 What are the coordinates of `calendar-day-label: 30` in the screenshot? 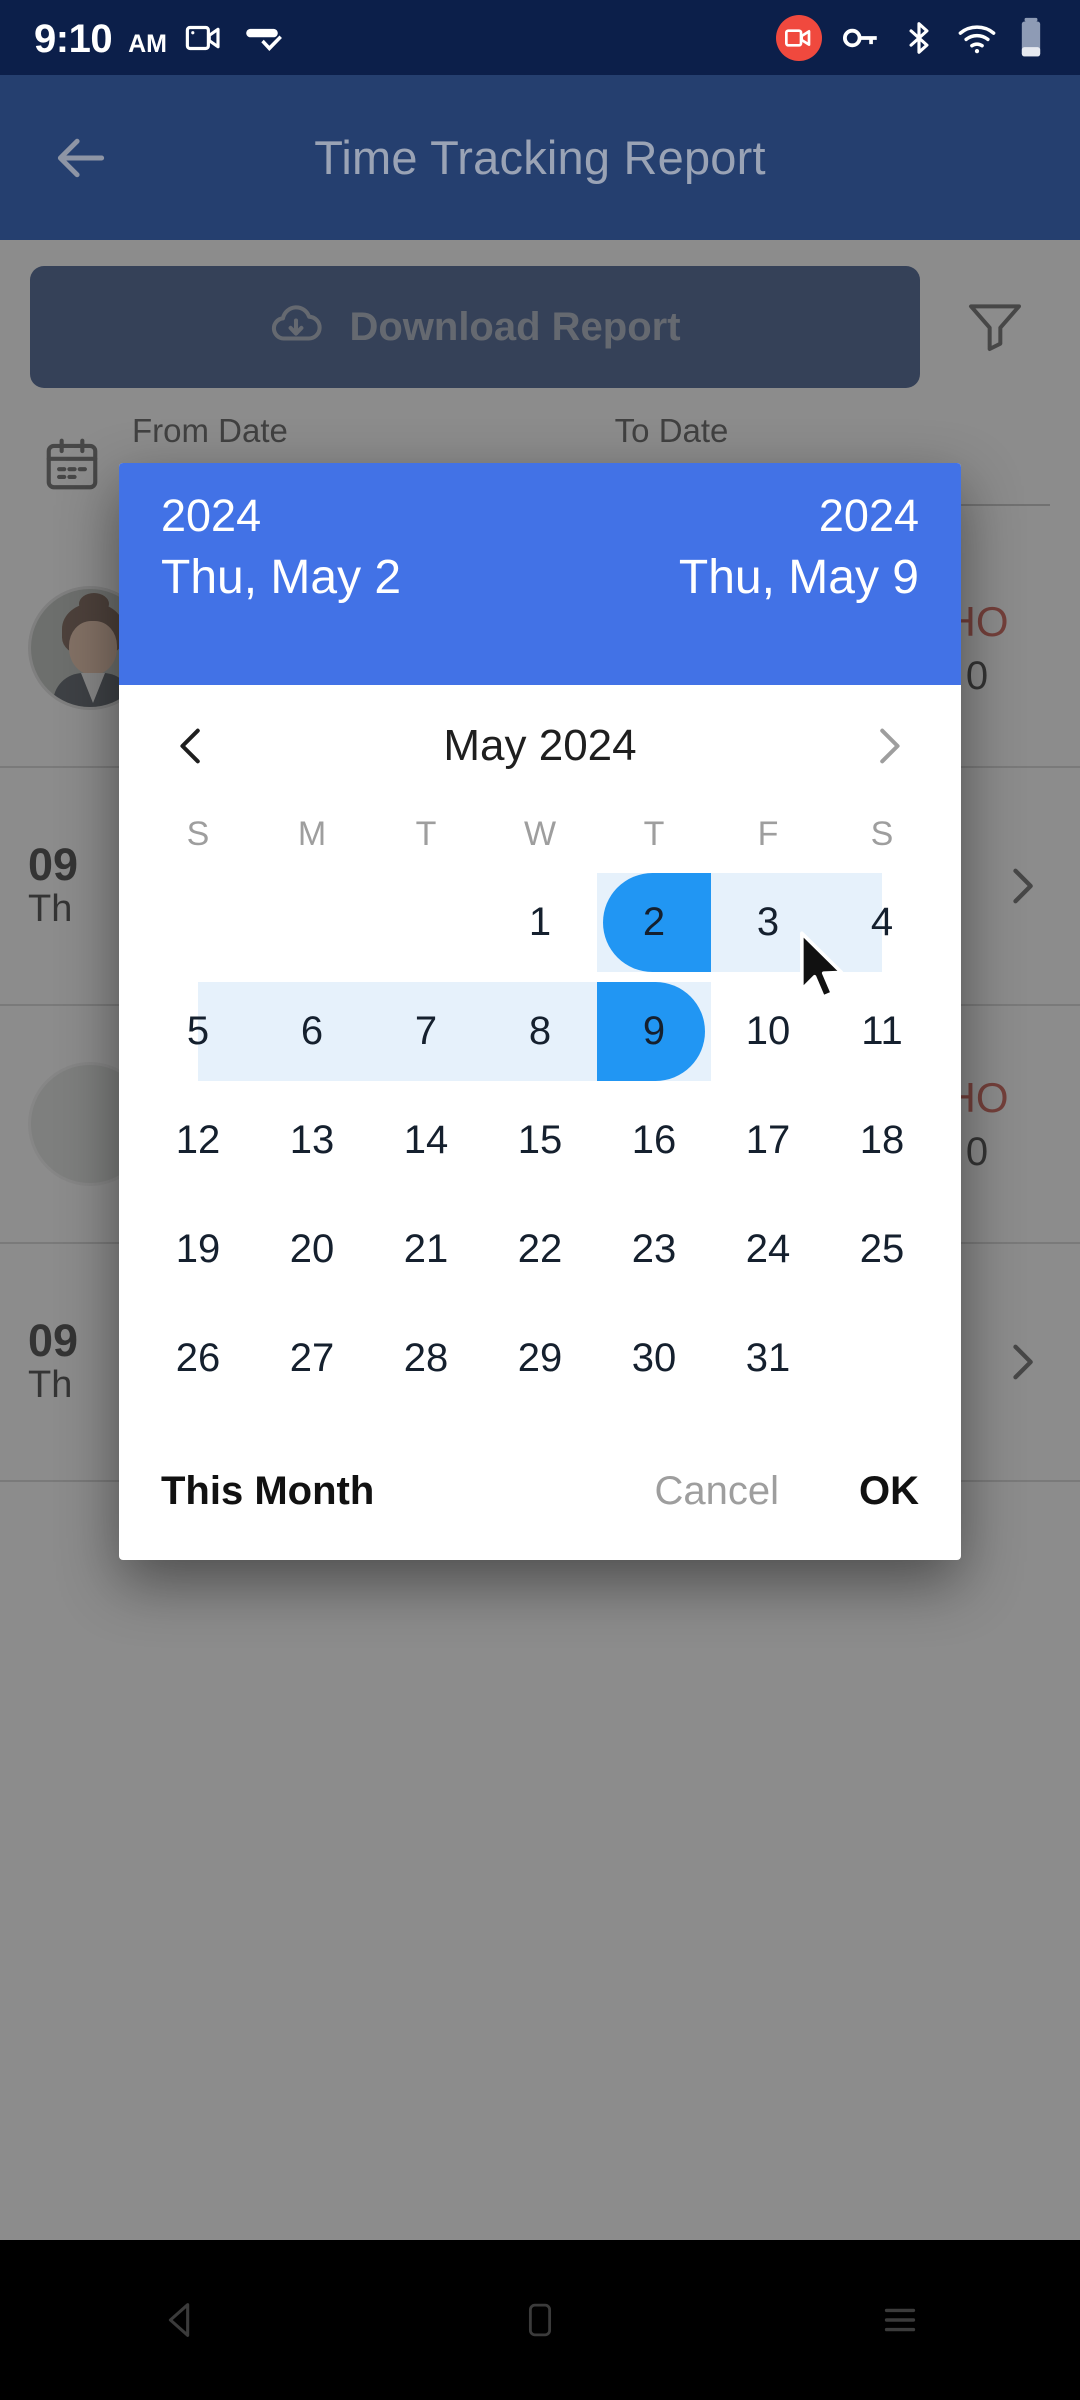 It's located at (654, 1358).